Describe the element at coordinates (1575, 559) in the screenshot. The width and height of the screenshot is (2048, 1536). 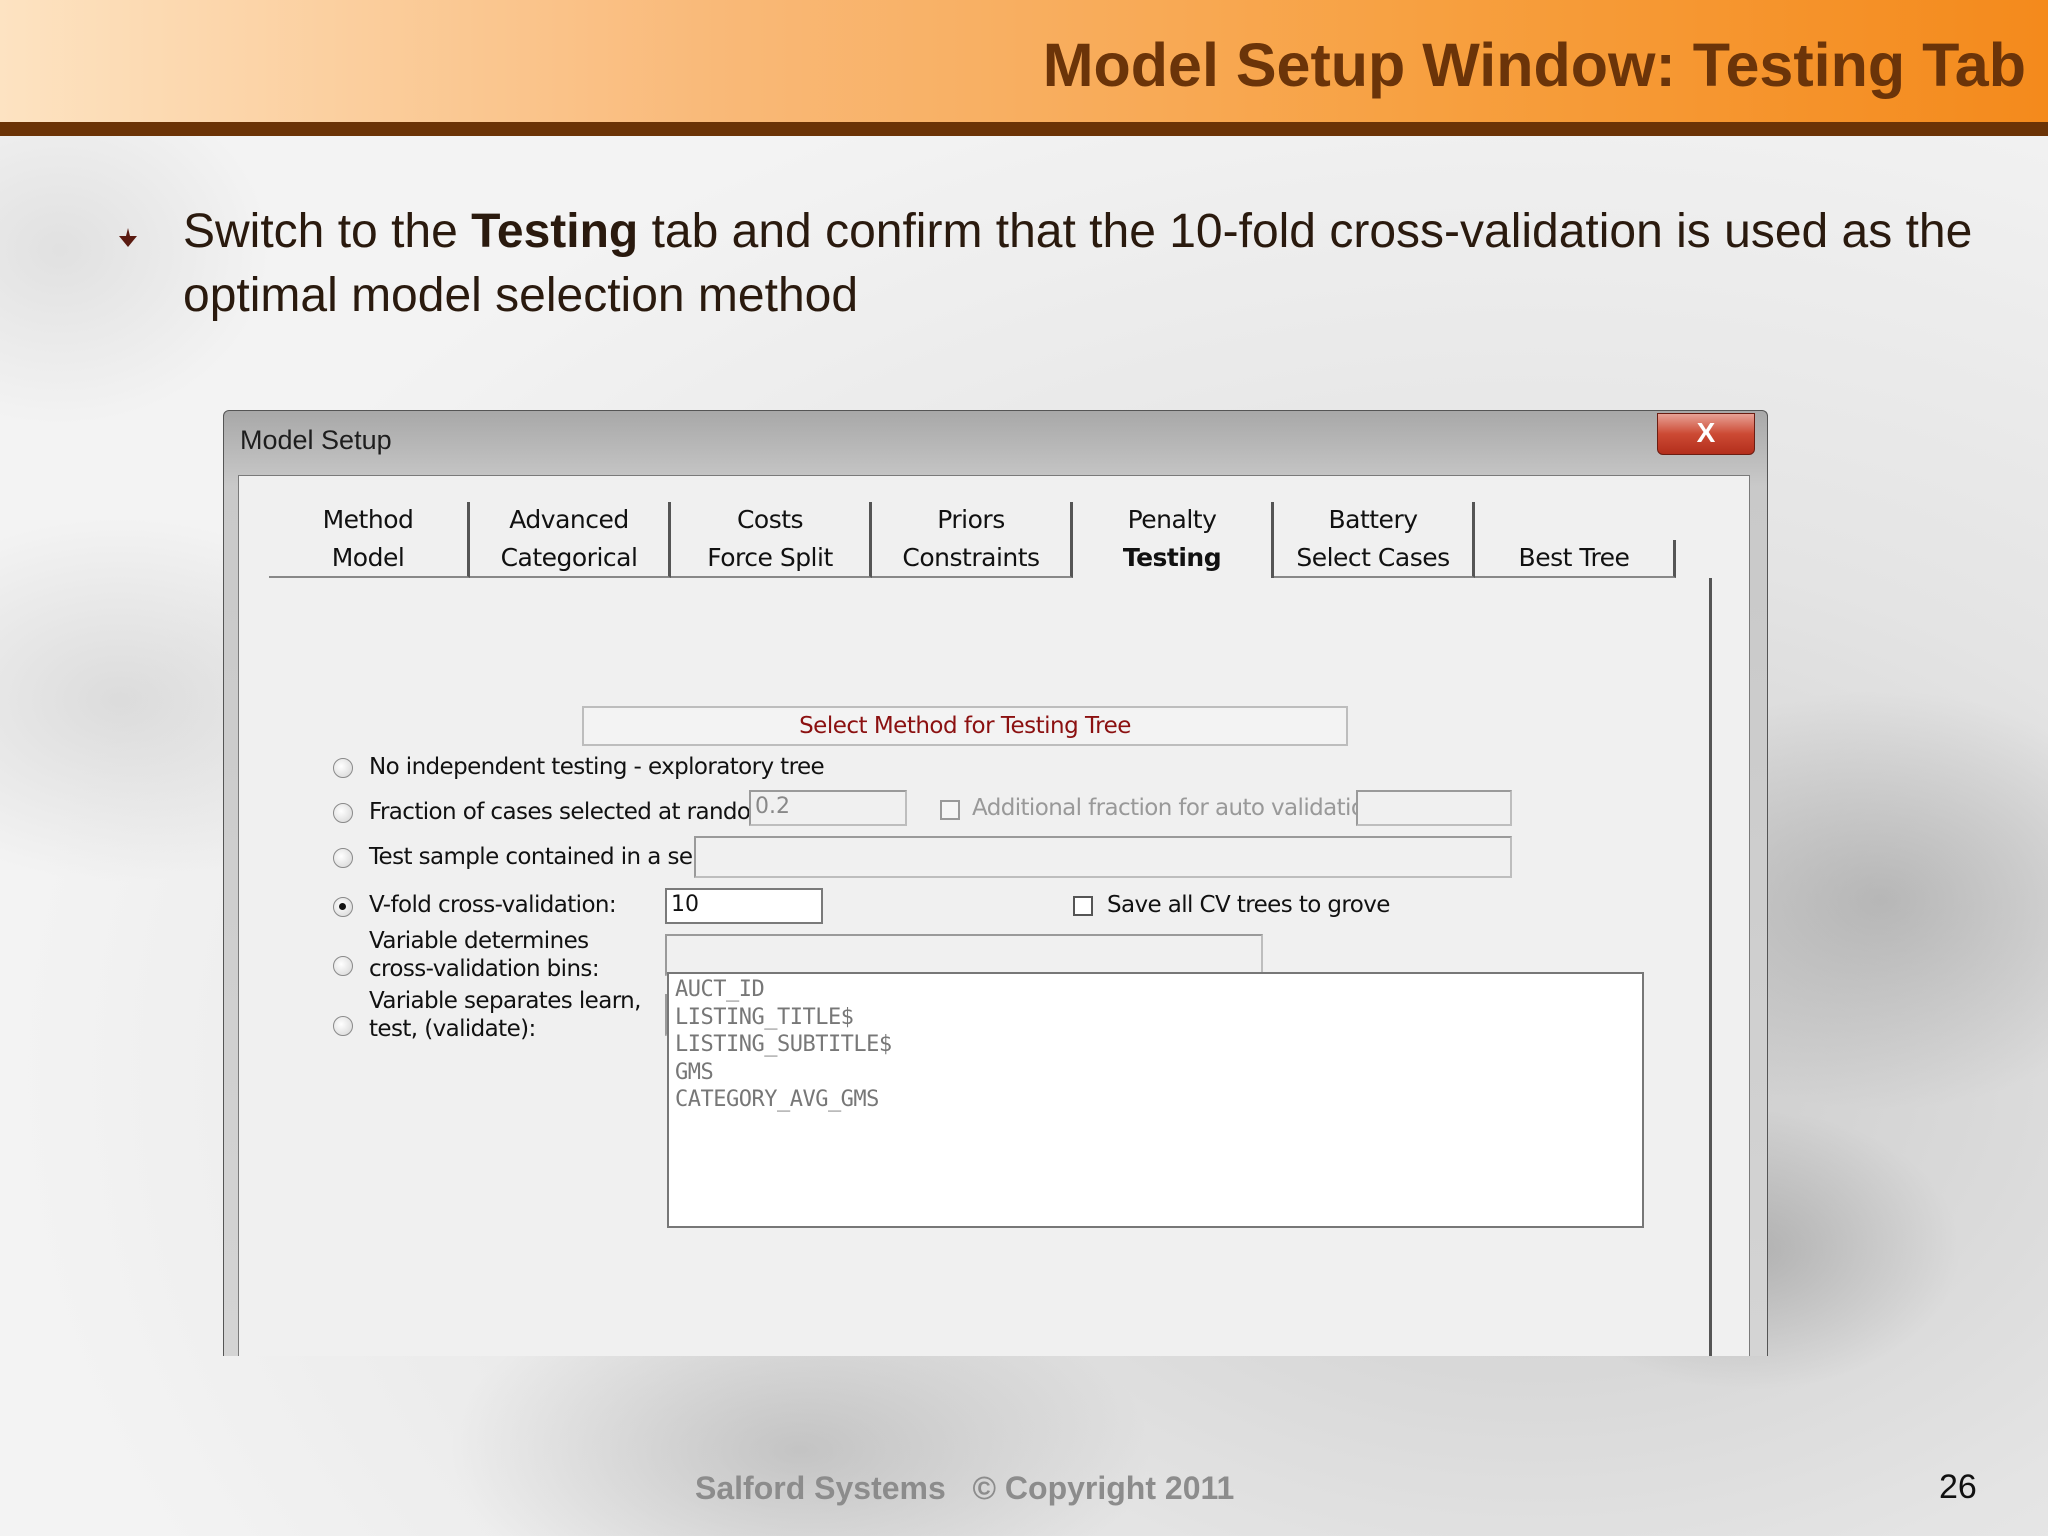
I see `tab-best-tree: Best Tree` at that location.